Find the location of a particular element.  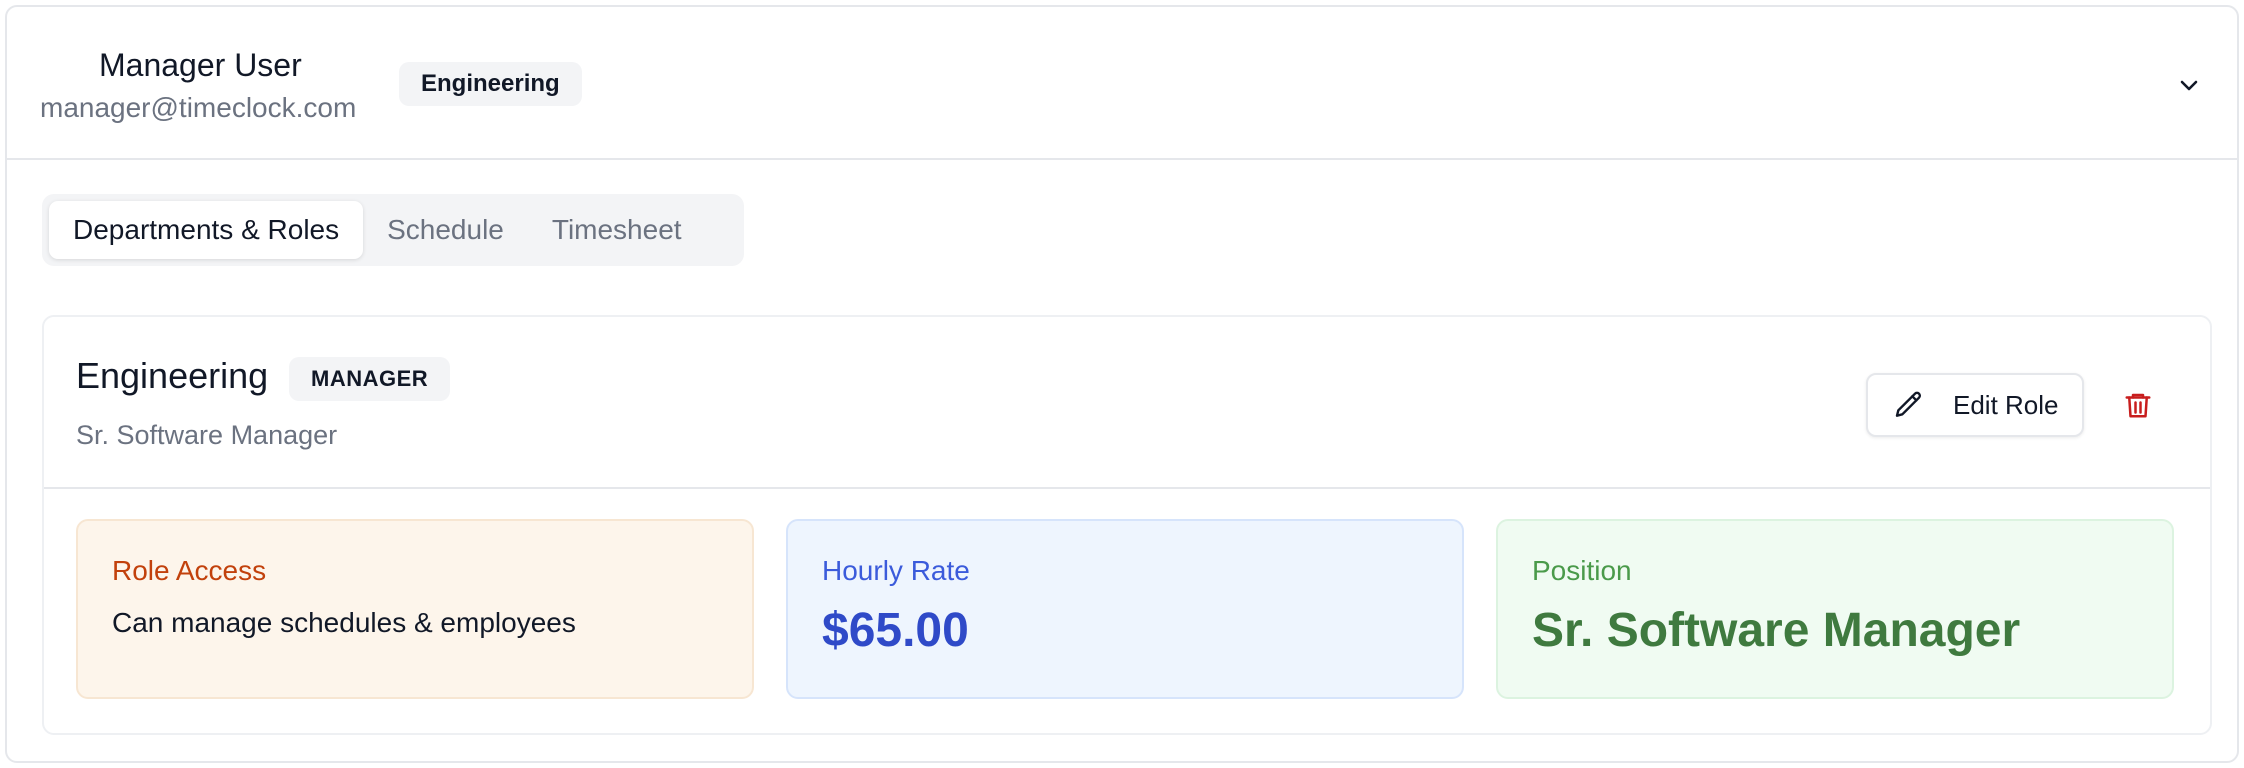

position-box: Position Sr. Software Manager is located at coordinates (1835, 609).